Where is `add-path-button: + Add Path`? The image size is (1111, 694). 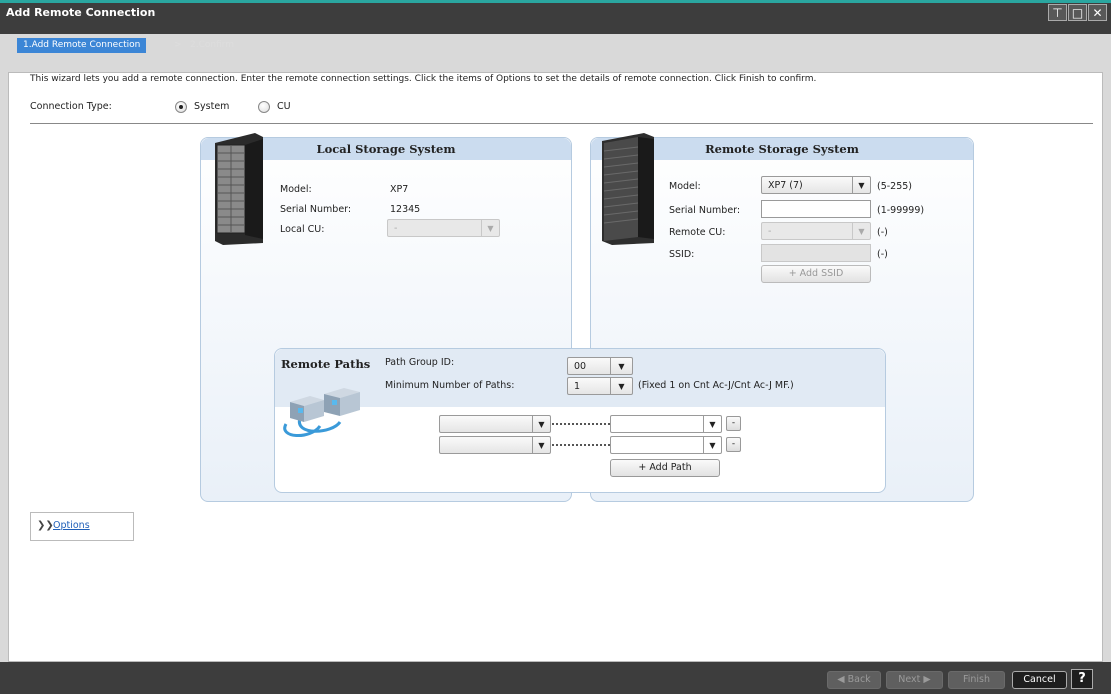
add-path-button: + Add Path is located at coordinates (665, 468).